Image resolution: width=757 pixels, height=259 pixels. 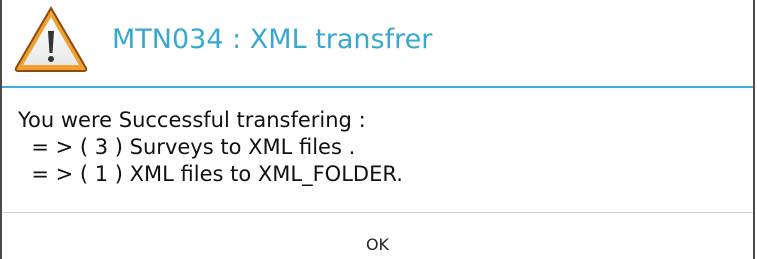 I want to click on dialog-title: MTN034 : XML transfrer, so click(x=272, y=39).